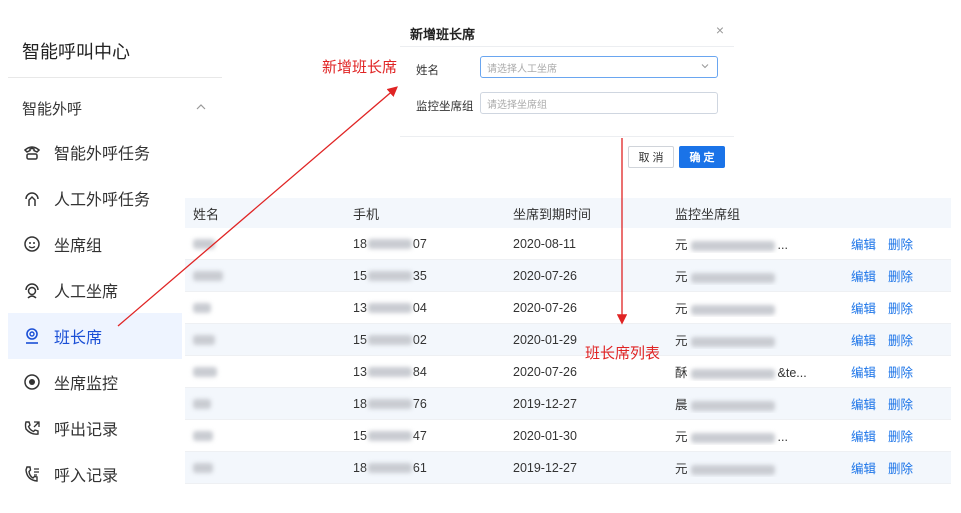 The width and height of the screenshot is (961, 513). What do you see at coordinates (419, 243) in the screenshot?
I see `phone-suffix: 07` at bounding box center [419, 243].